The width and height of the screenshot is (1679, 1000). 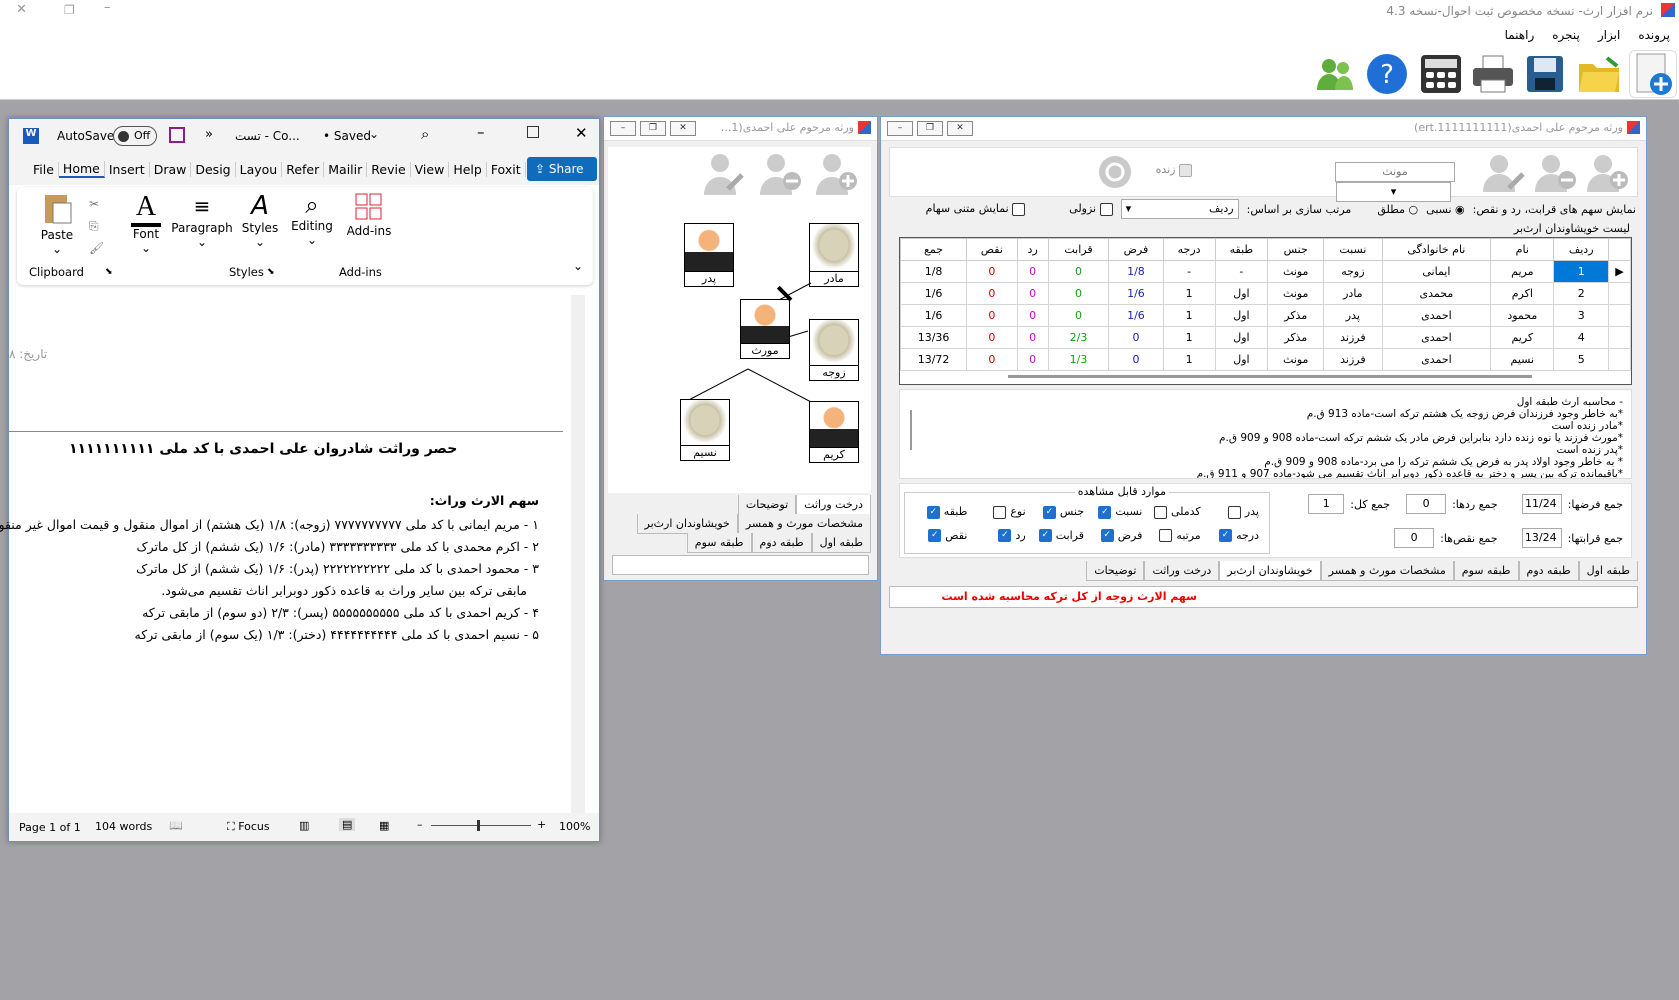 I want to click on text-shares-checkbox: نمایش متنی سهام, so click(x=976, y=209).